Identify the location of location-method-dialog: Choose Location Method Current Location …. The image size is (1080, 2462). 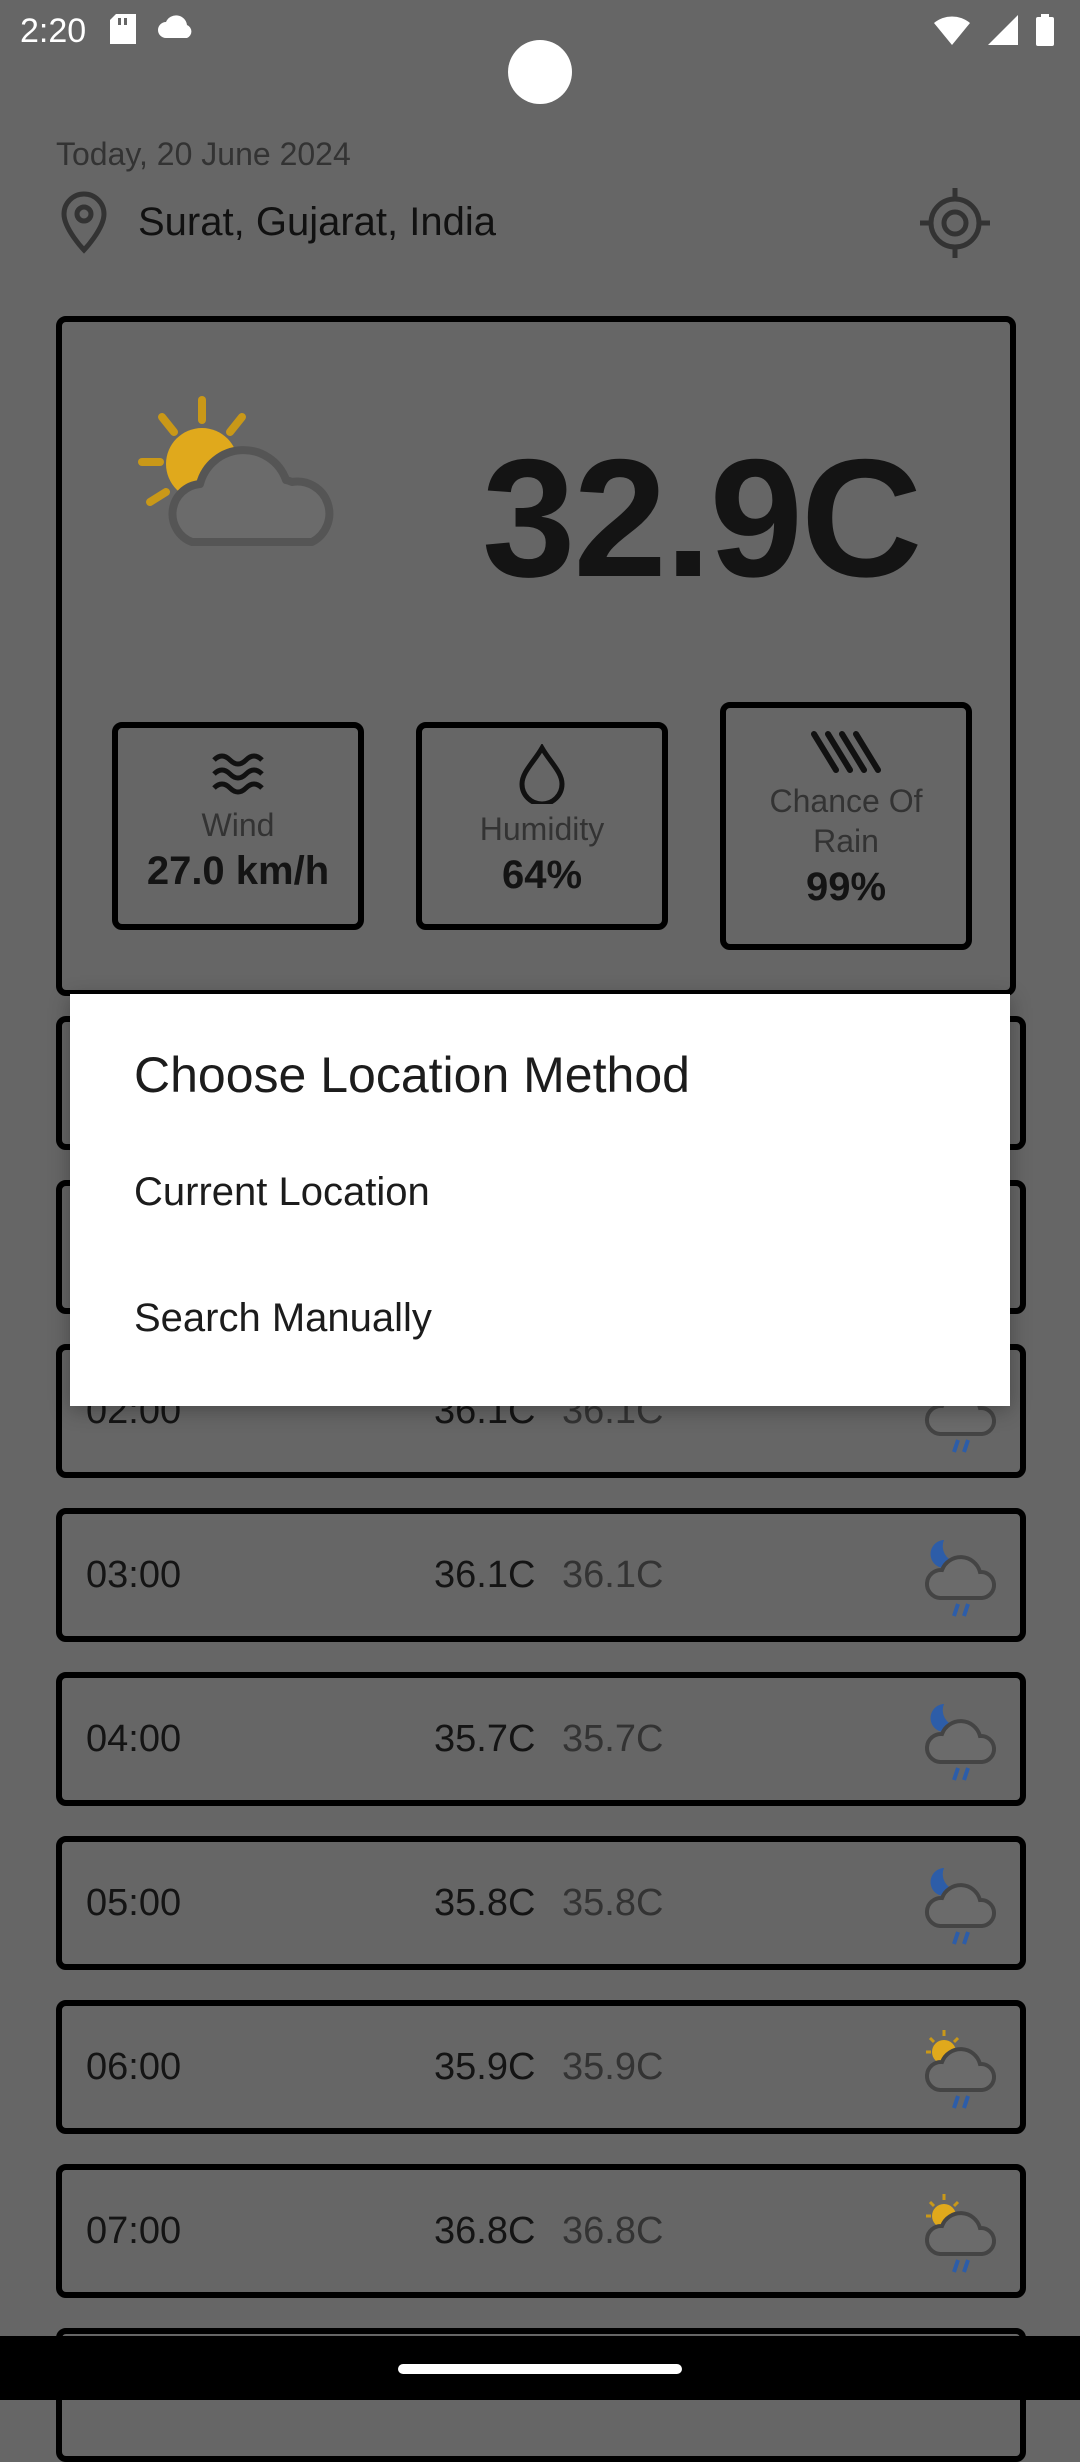
(540, 1200).